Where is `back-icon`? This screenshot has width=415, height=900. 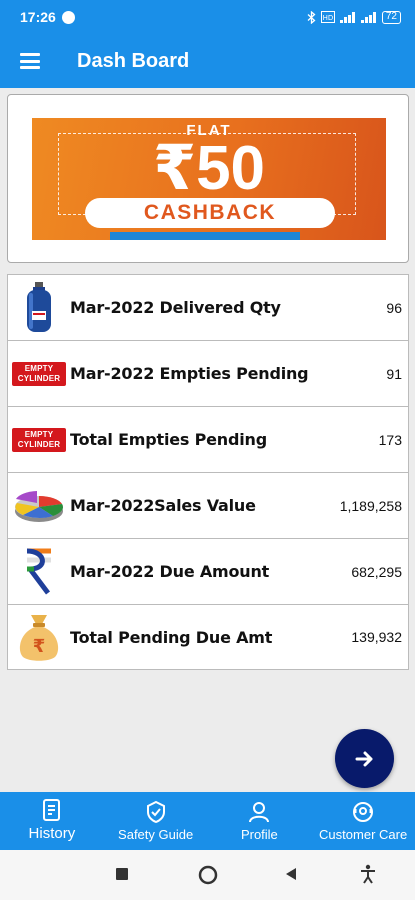 back-icon is located at coordinates (291, 874).